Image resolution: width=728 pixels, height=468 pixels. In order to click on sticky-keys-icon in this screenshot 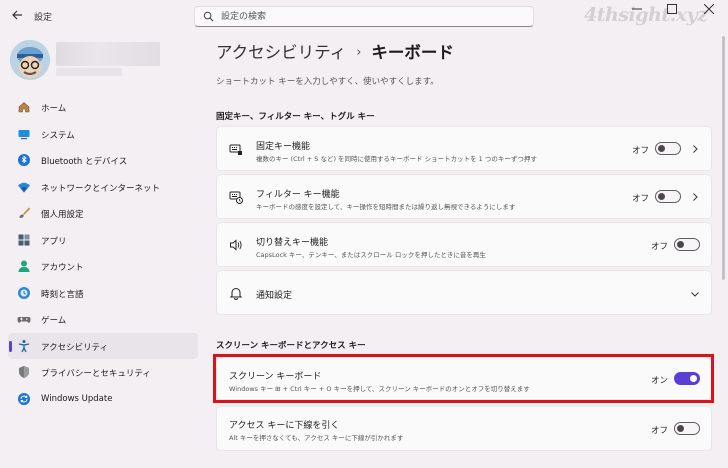, I will do `click(235, 149)`.